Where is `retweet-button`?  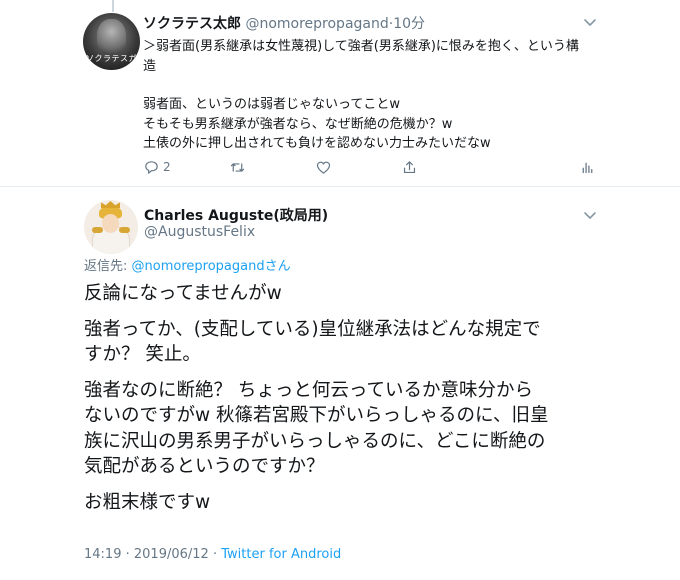
retweet-button is located at coordinates (239, 167).